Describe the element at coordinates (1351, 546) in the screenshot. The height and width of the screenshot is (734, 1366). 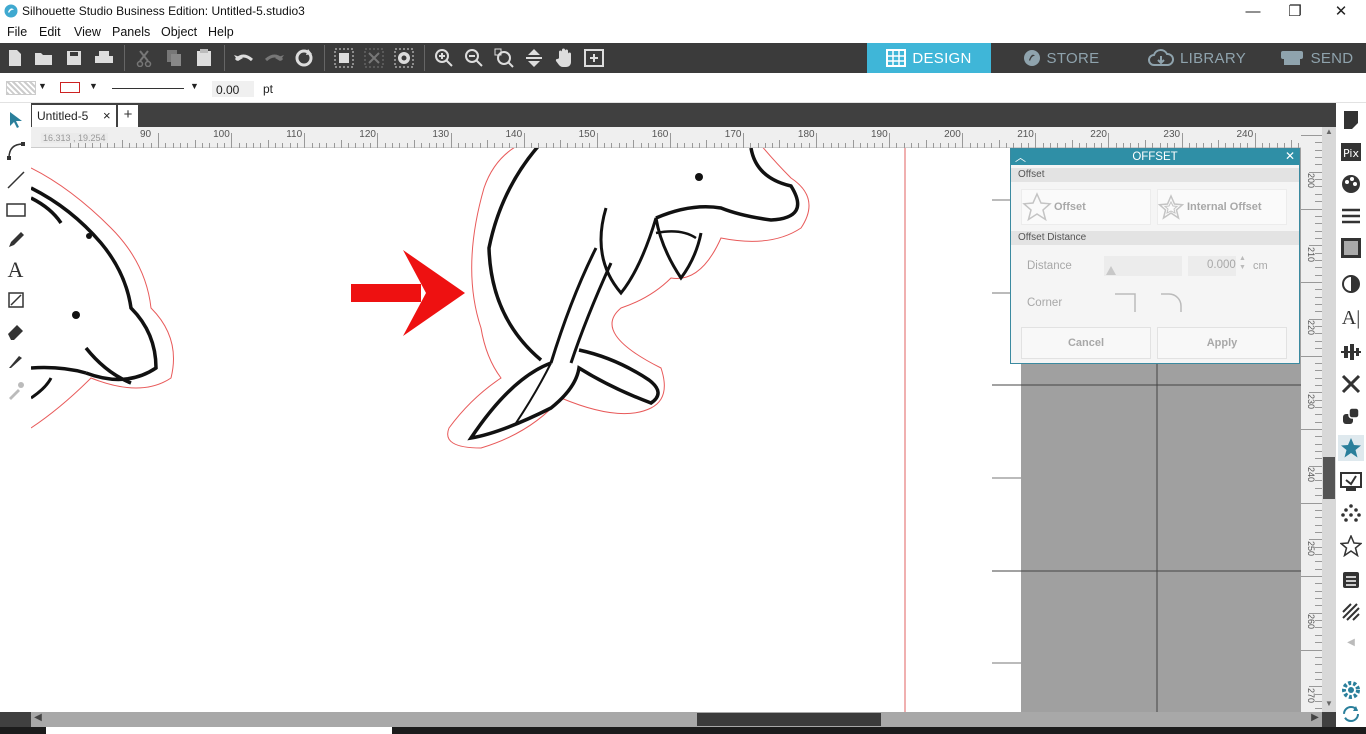
I see `star-outline-icon` at that location.